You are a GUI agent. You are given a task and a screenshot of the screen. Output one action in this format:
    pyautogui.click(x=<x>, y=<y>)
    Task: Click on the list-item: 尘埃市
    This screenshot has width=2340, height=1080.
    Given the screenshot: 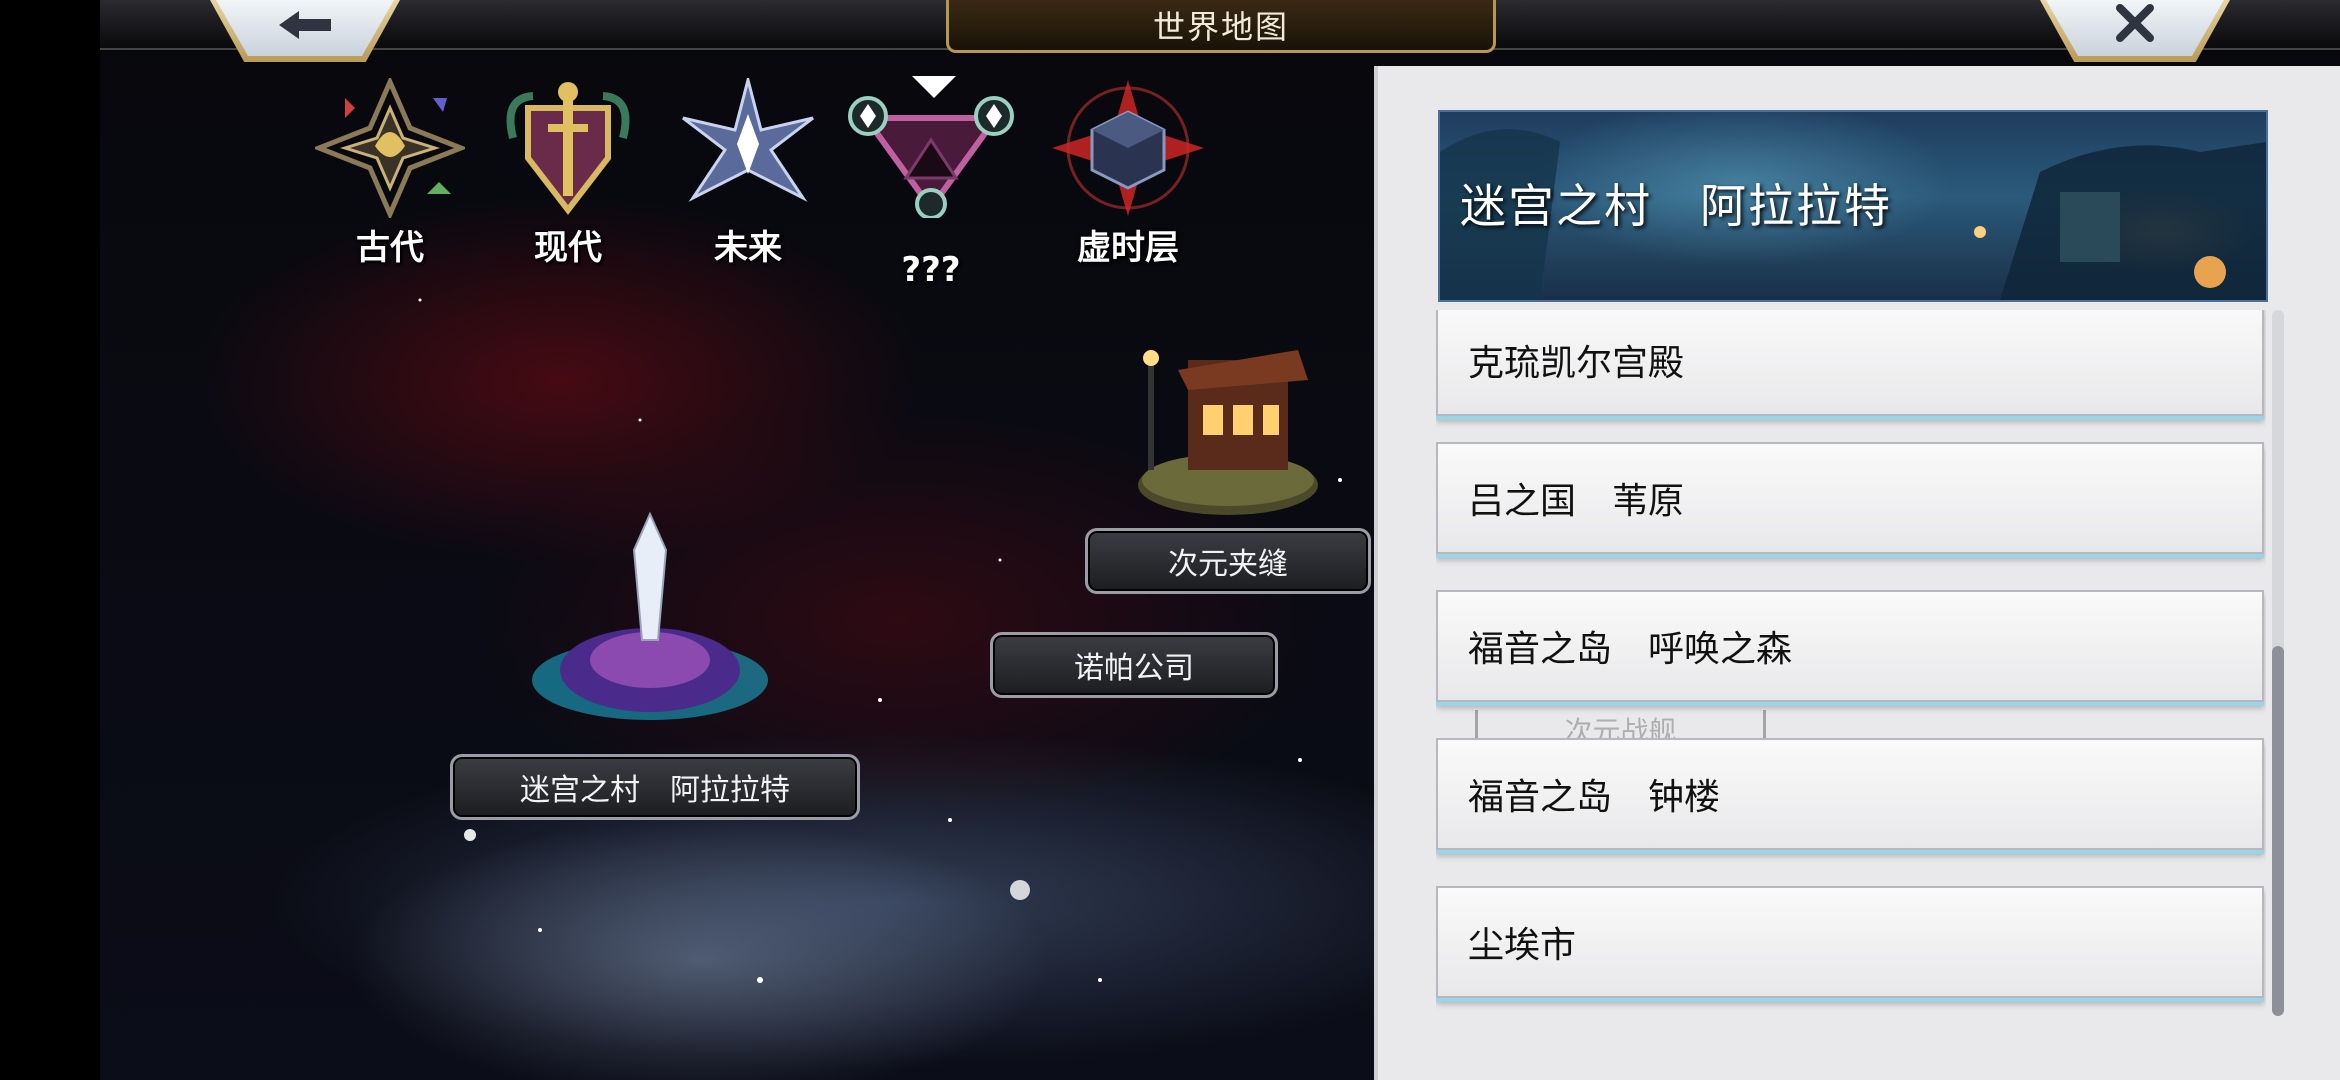 What is the action you would take?
    pyautogui.click(x=1850, y=942)
    